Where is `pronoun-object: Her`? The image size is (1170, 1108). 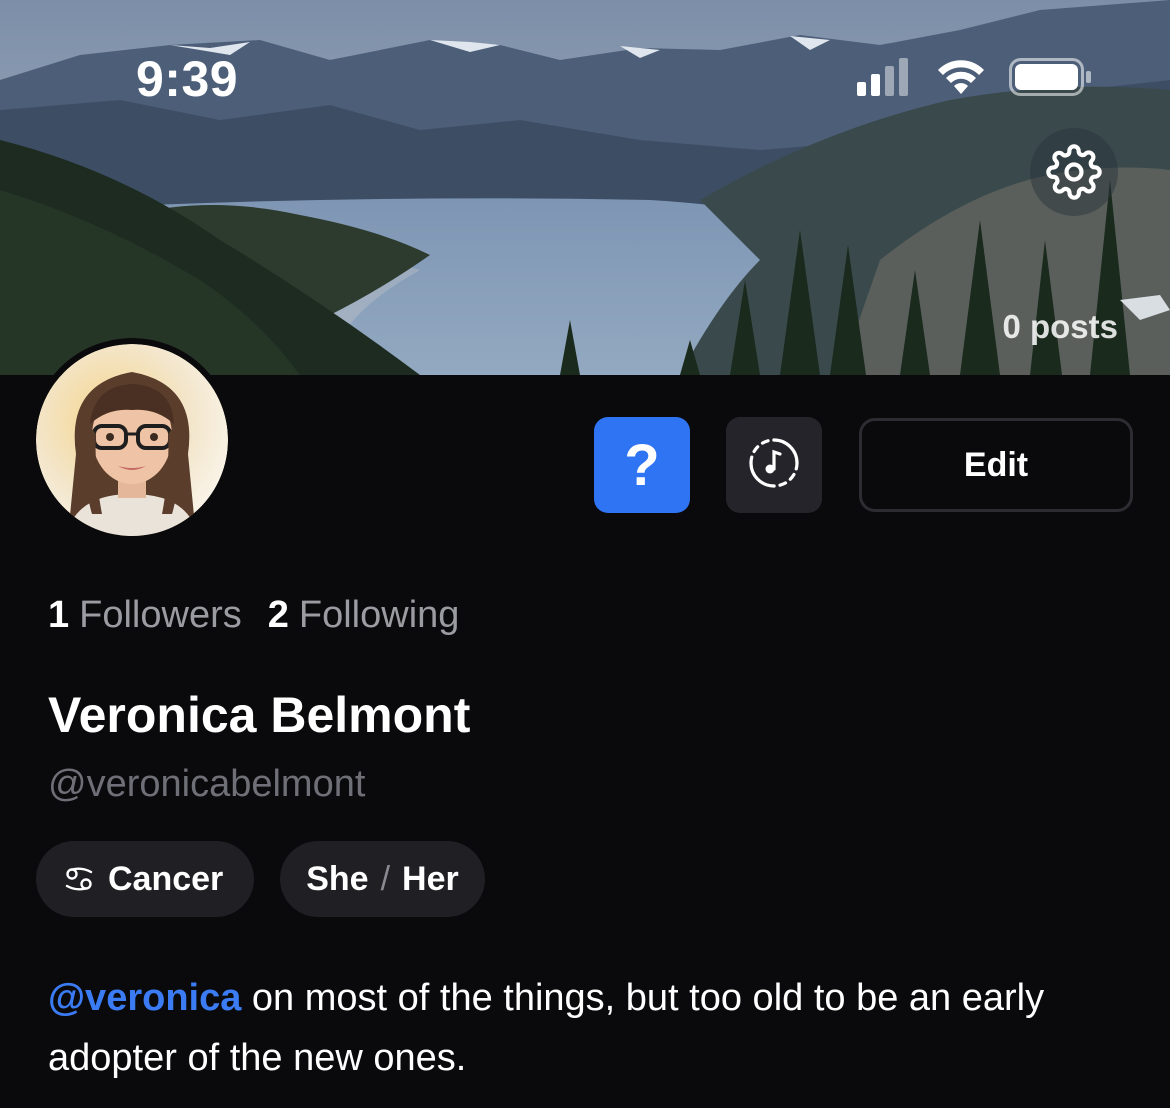 pronoun-object: Her is located at coordinates (430, 878).